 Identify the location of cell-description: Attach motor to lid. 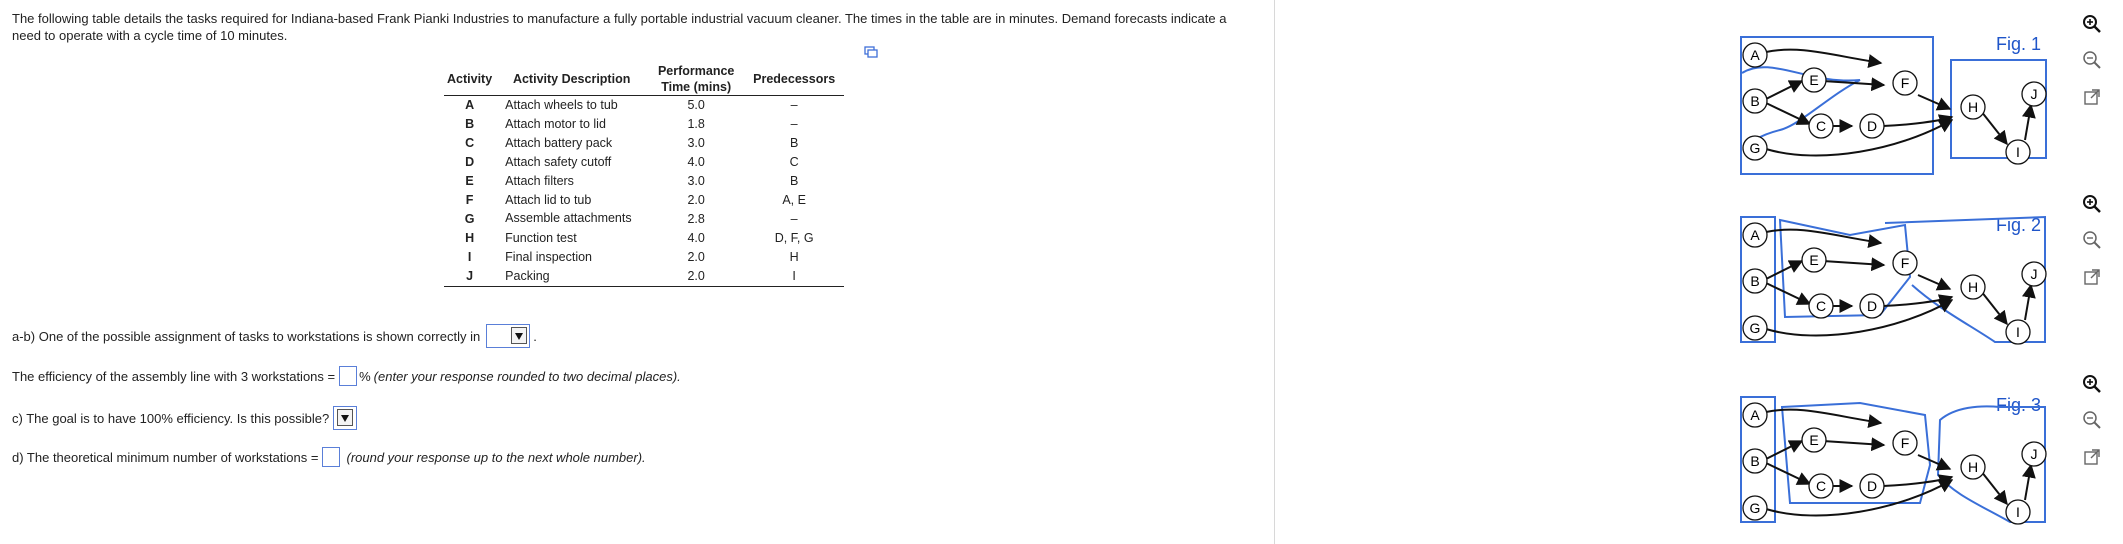
(555, 124).